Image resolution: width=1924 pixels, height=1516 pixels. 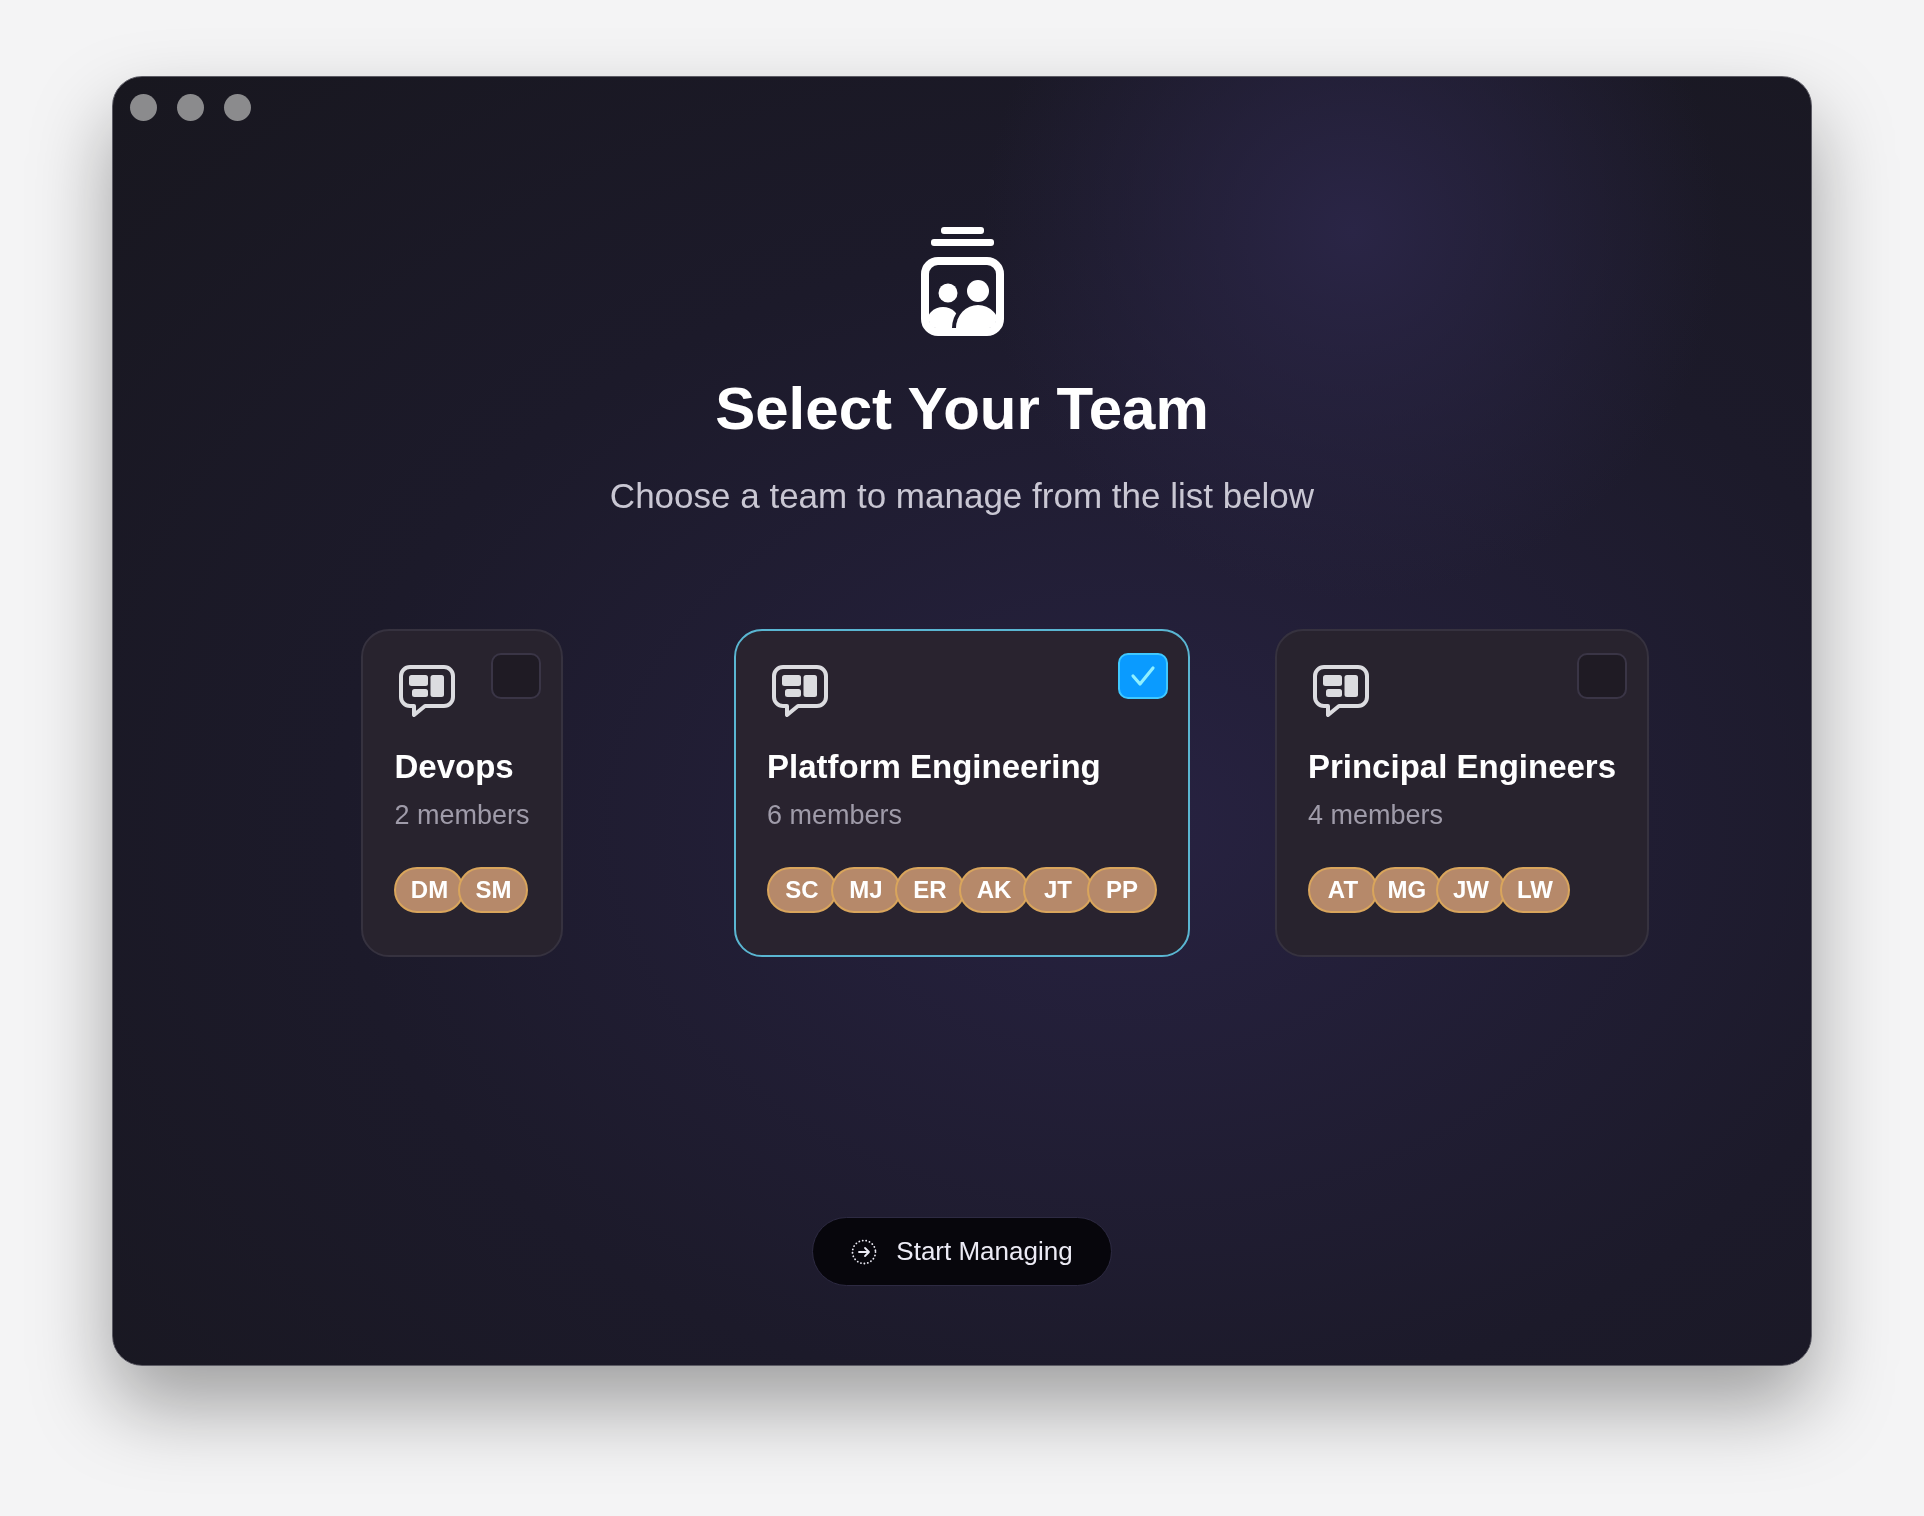 I want to click on window-close-button, so click(x=143, y=107).